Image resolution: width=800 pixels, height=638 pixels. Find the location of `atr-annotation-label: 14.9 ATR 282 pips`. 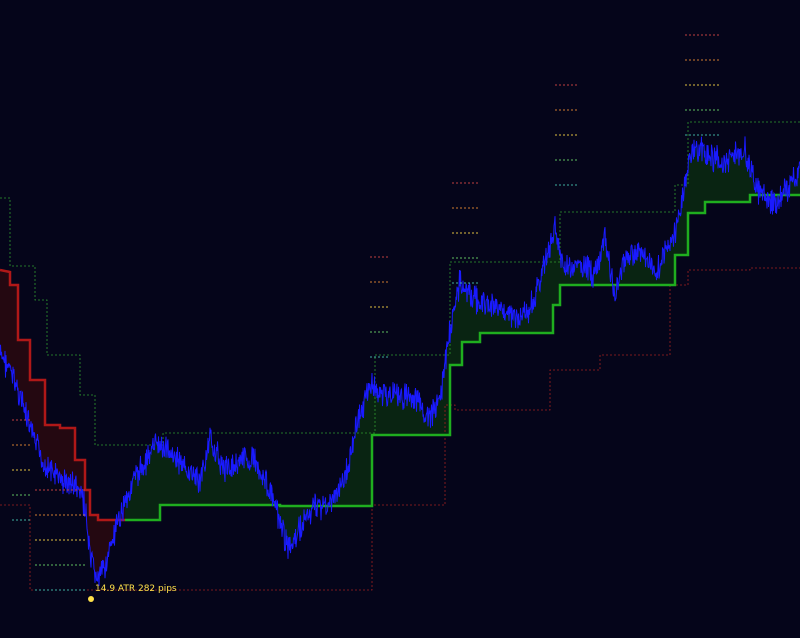

atr-annotation-label: 14.9 ATR 282 pips is located at coordinates (136, 589).